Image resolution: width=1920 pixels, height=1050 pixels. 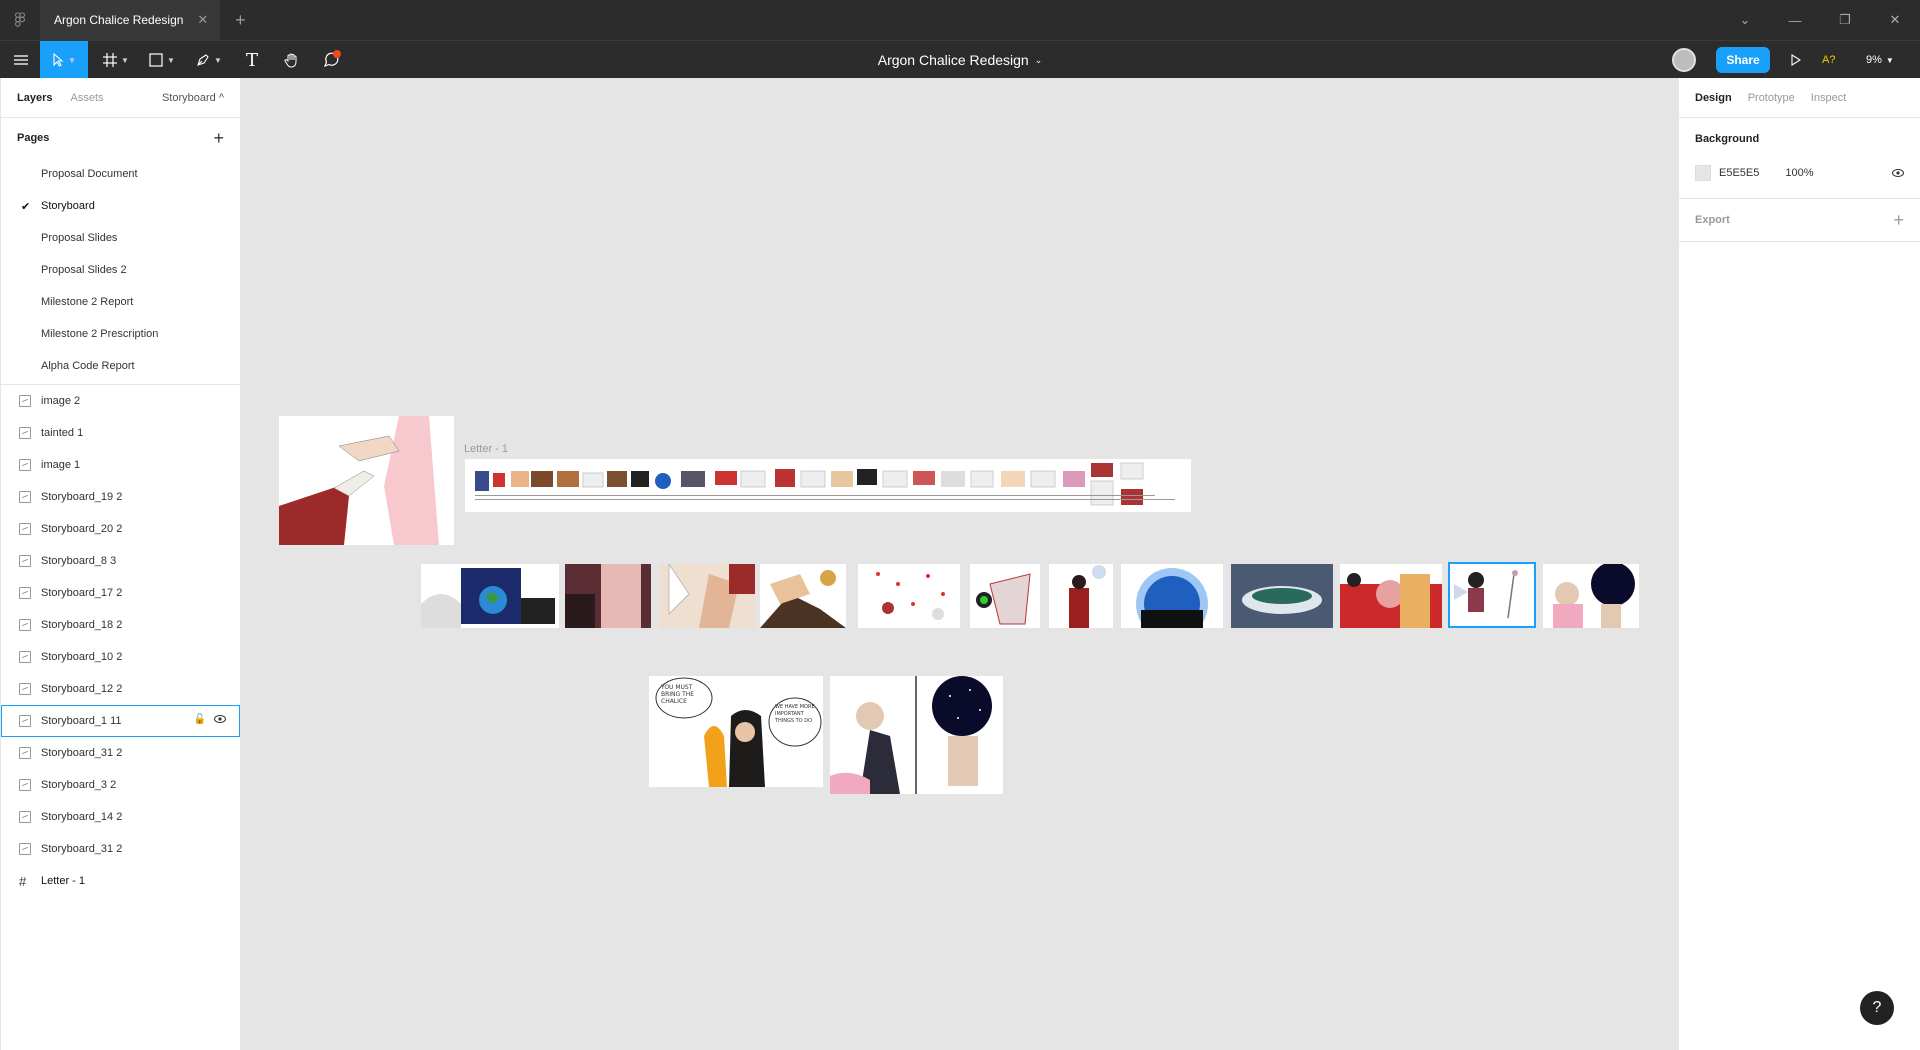 What do you see at coordinates (795, 714) in the screenshot?
I see `speech-bubble-2: WE HAVE MORE IMPORTANT THINGS TO DO` at bounding box center [795, 714].